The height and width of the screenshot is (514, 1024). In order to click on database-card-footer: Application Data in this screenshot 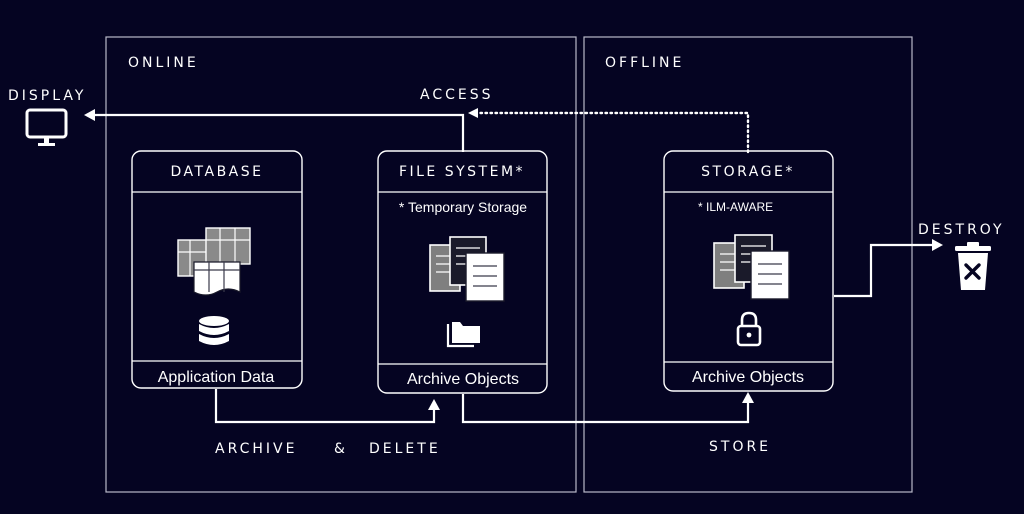, I will do `click(216, 377)`.